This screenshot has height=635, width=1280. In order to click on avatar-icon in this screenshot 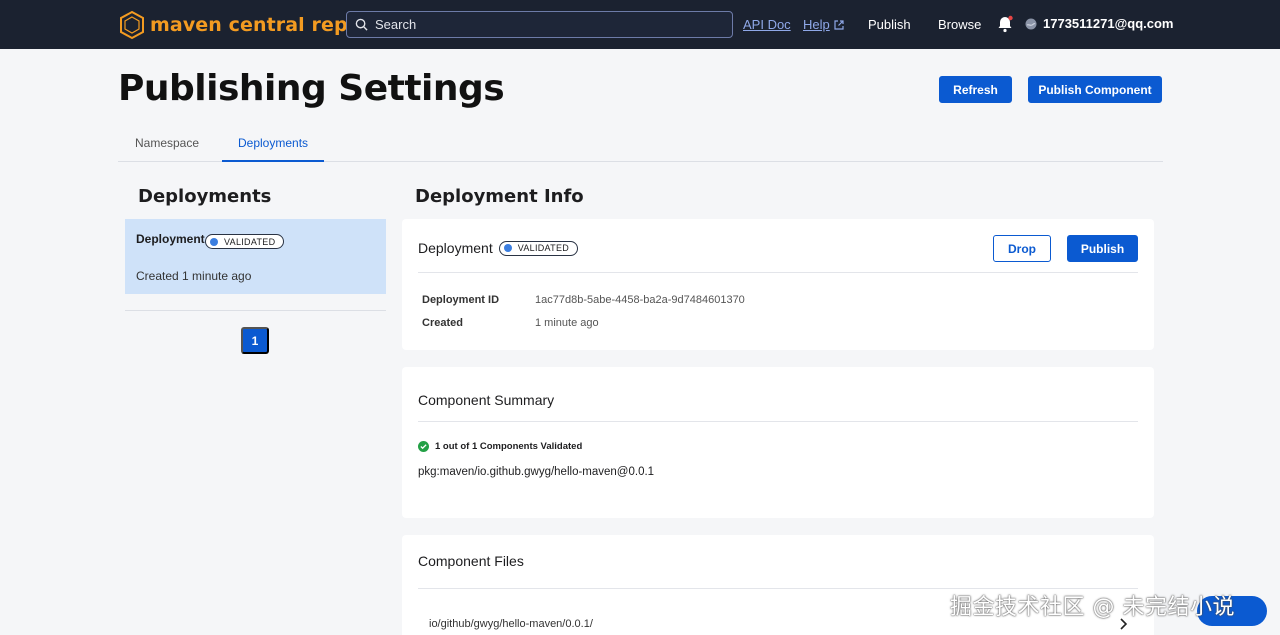, I will do `click(1031, 23)`.